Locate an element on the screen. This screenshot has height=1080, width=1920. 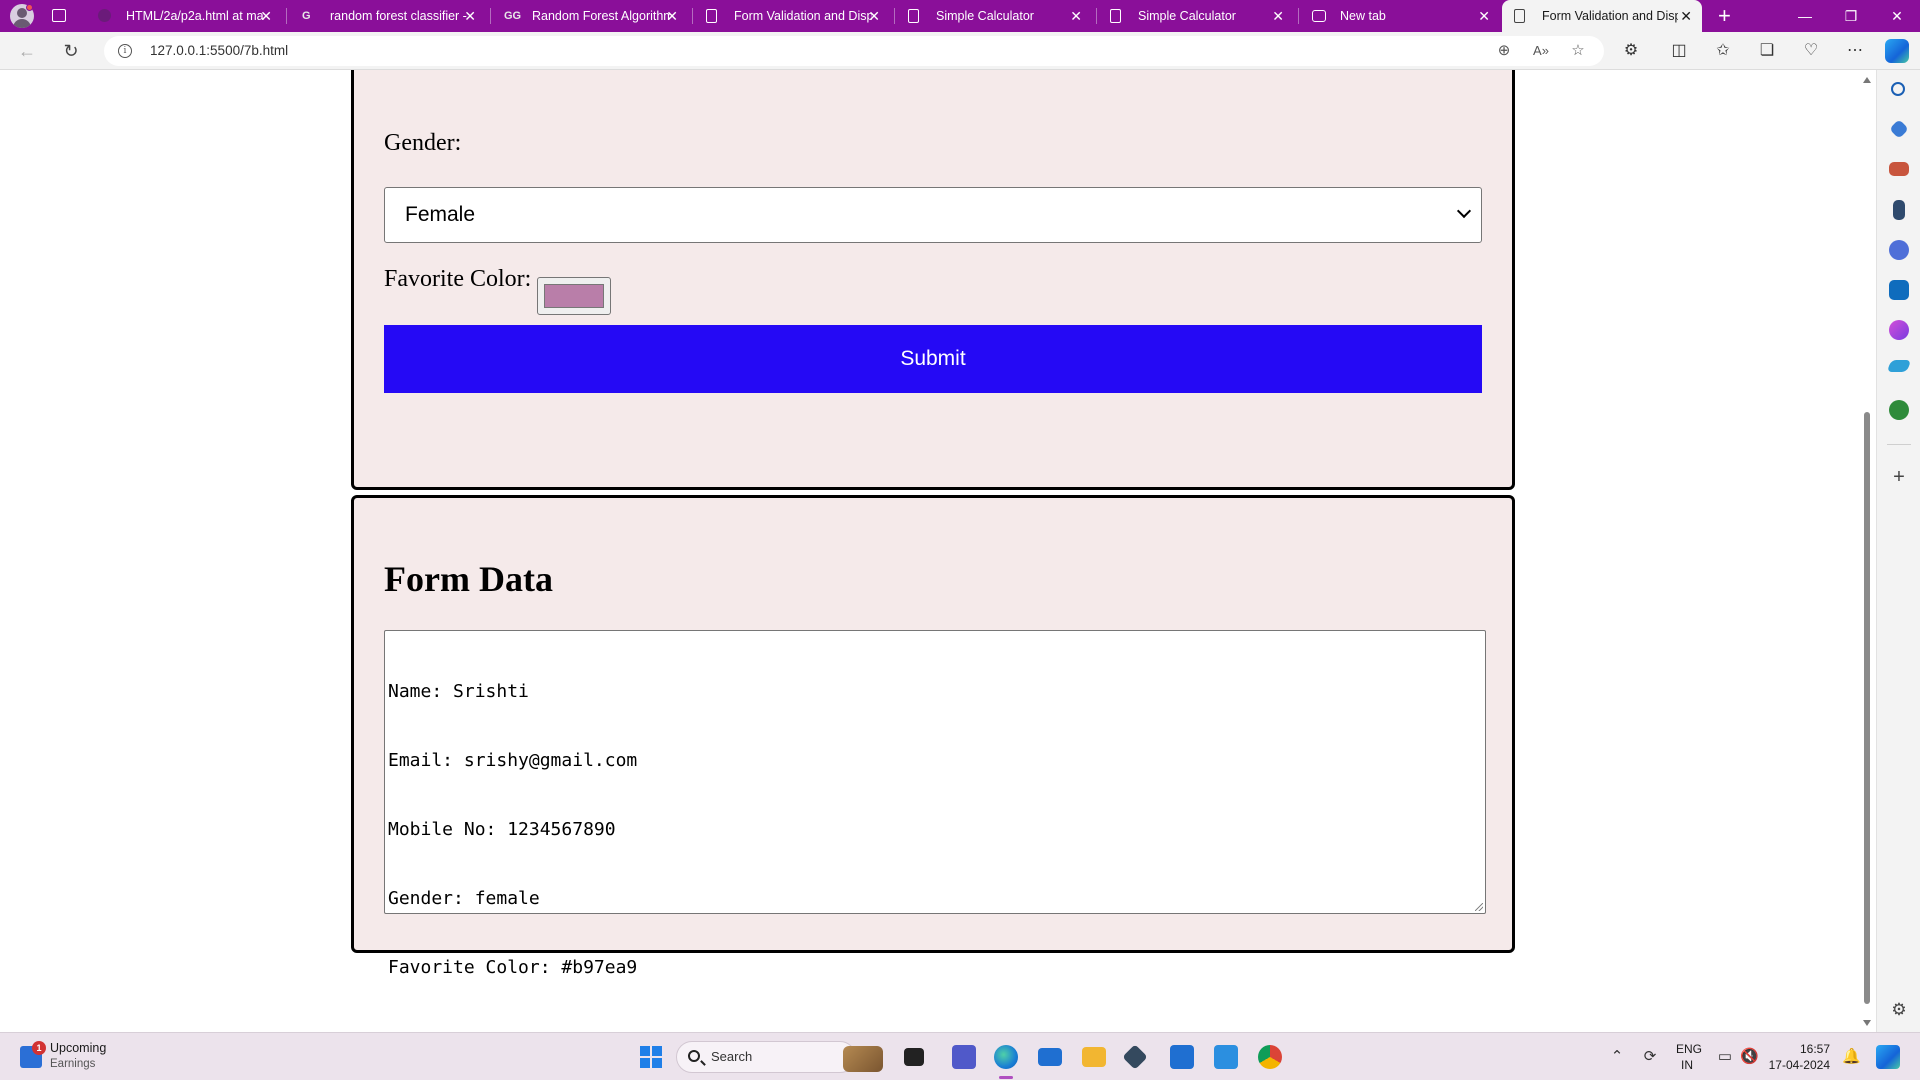
settings-gear-icon: ⚙ is located at coordinates (1899, 1010).